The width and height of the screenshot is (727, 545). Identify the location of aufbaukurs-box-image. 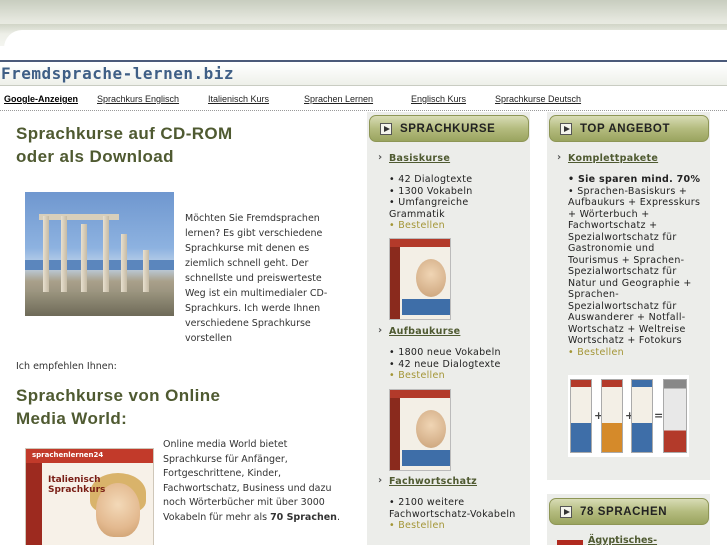
(420, 430).